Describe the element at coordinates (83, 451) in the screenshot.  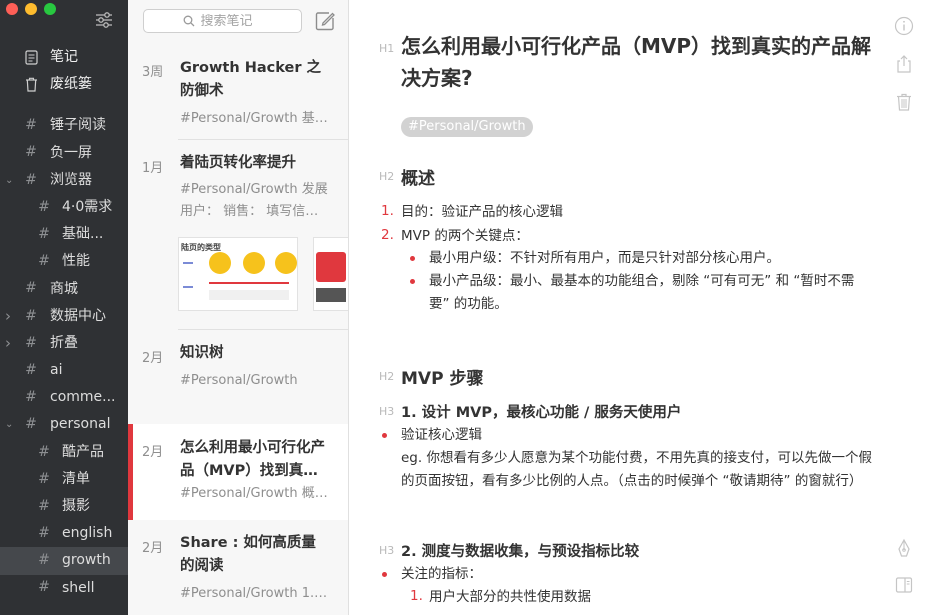
I see `sidebar-item-label: 酷产品` at that location.